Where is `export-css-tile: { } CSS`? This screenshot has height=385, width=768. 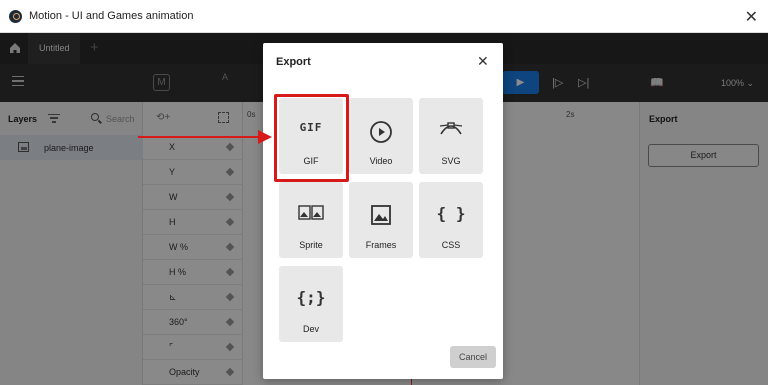
export-css-tile: { } CSS is located at coordinates (451, 220).